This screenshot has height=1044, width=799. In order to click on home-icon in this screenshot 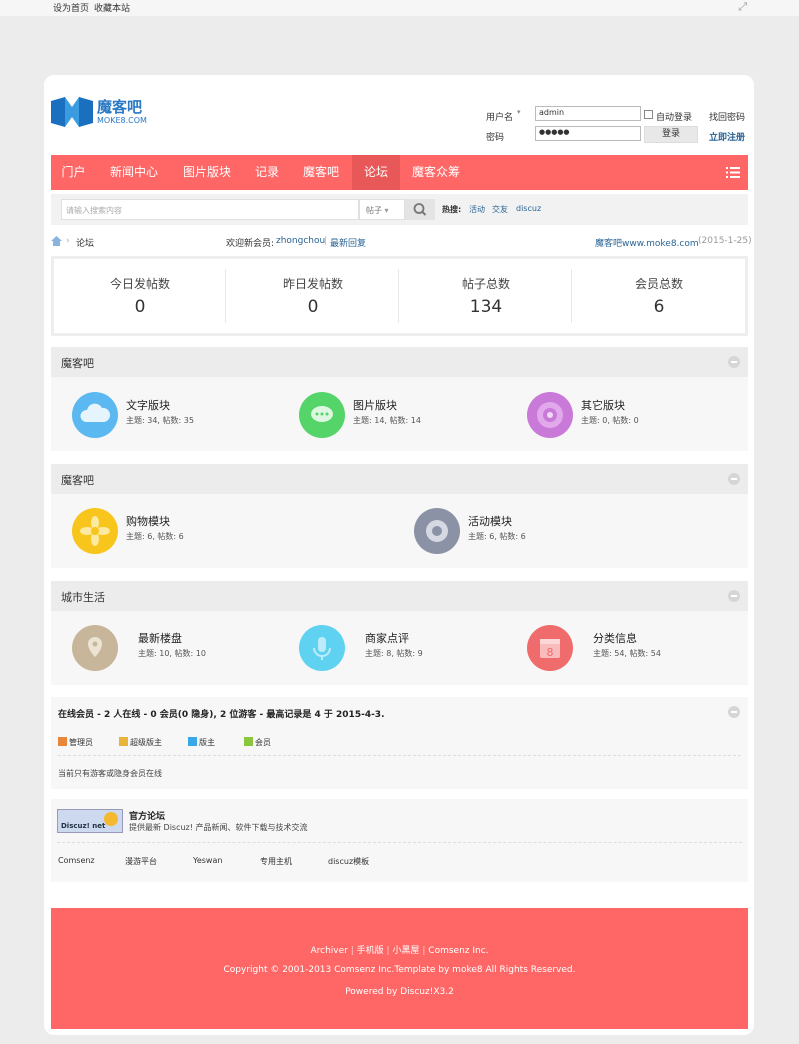, I will do `click(56, 241)`.